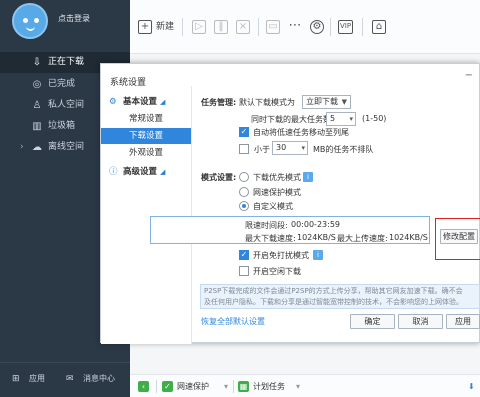  Describe the element at coordinates (244, 206) in the screenshot. I see `custom-mode-radio` at that location.